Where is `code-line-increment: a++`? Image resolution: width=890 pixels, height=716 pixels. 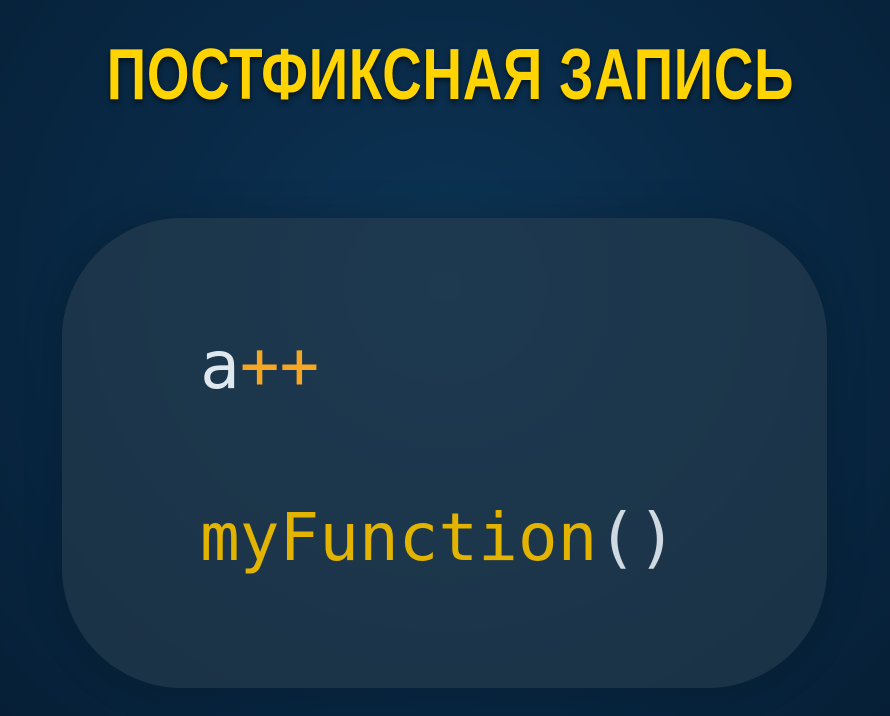 code-line-increment: a++ is located at coordinates (259, 366).